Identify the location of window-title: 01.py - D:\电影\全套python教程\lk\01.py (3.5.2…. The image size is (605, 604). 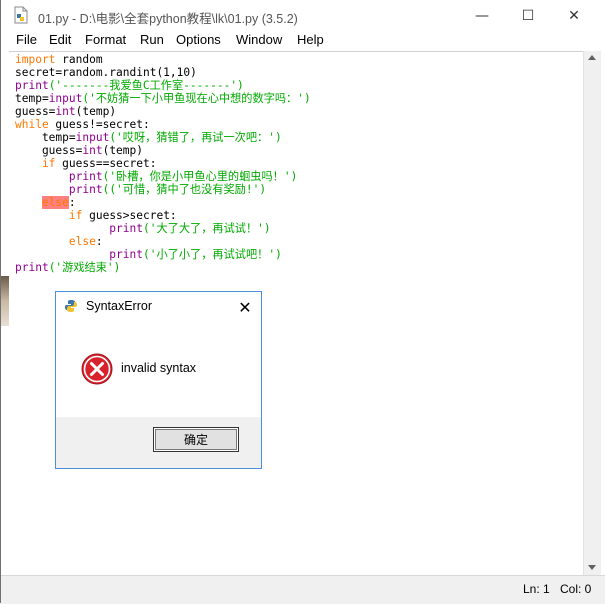
(168, 19).